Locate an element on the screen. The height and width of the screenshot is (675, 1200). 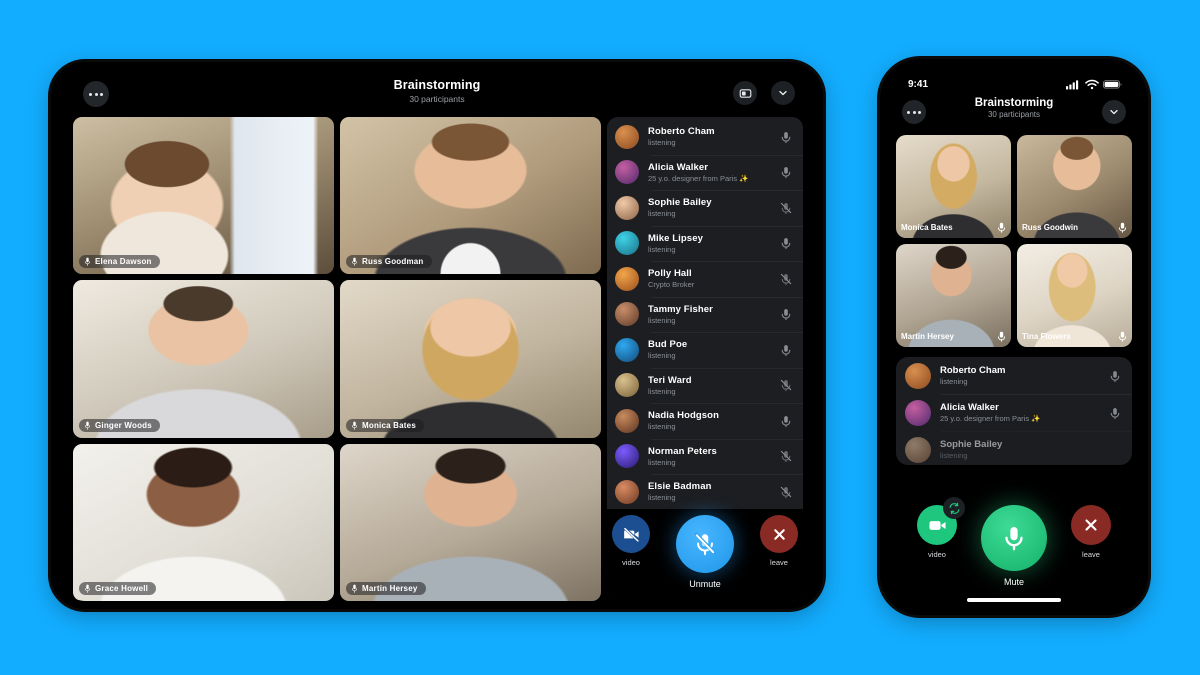
participant-row: Bud Poe listening is located at coordinates (705, 350).